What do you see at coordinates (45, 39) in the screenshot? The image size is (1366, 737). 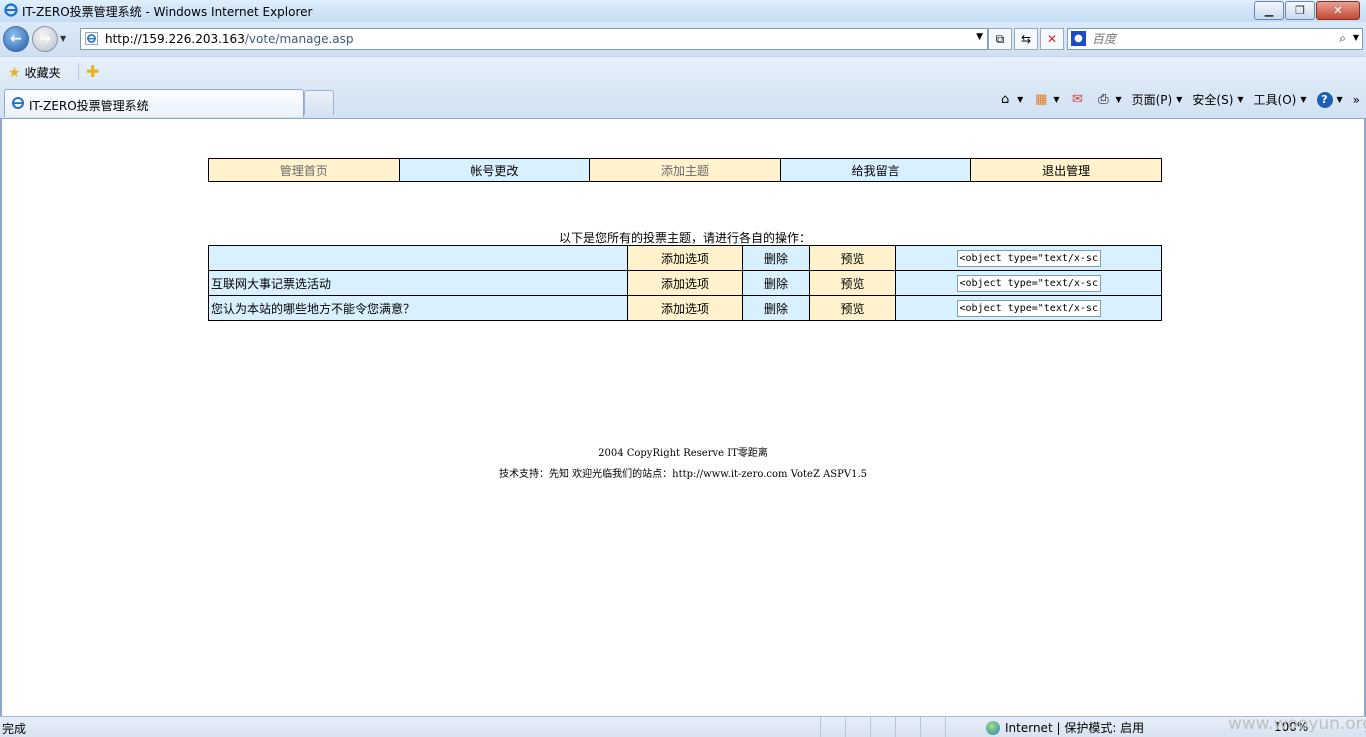 I see `forward-button: →` at bounding box center [45, 39].